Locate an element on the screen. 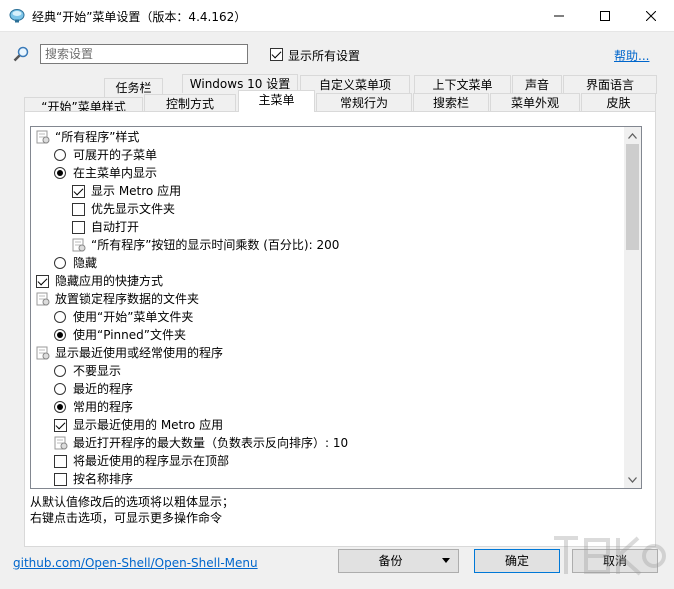 This screenshot has height=589, width=674. tab-tabs_row1-3: 自定义菜单项 is located at coordinates (355, 84).